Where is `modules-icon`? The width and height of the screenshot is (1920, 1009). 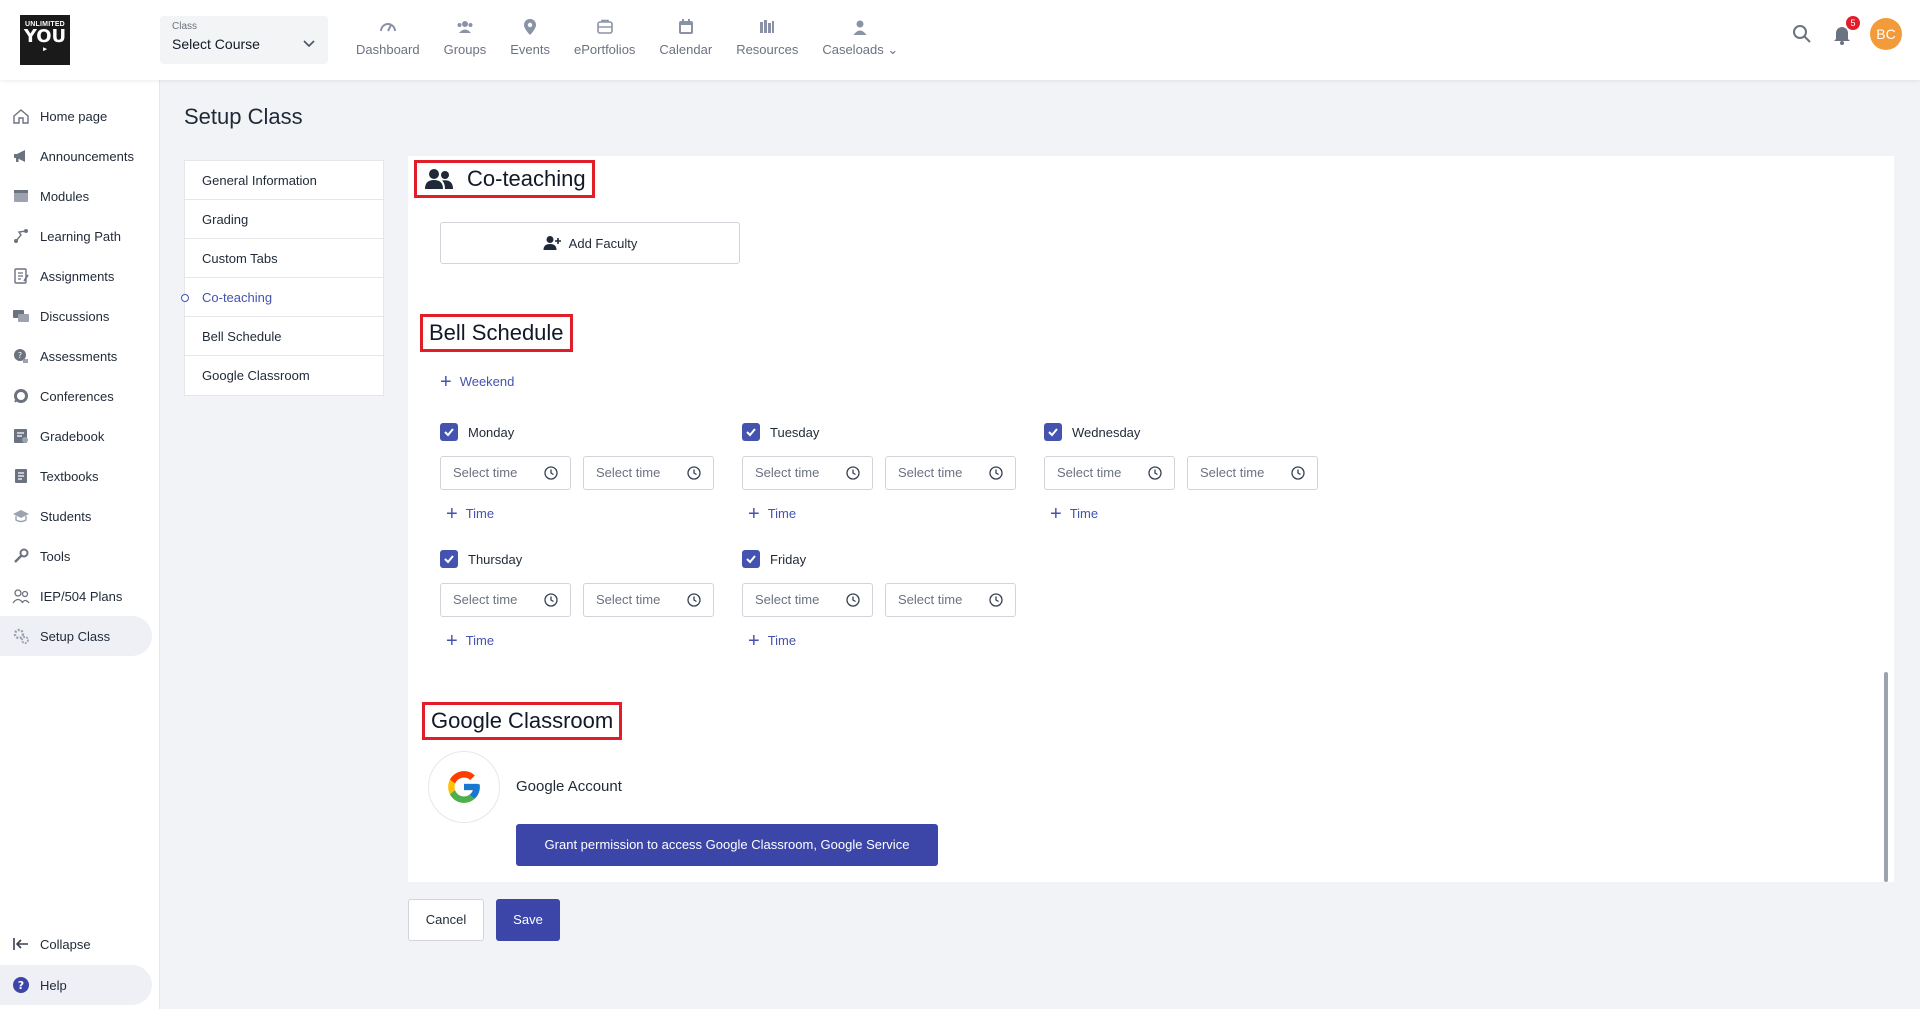
modules-icon is located at coordinates (21, 196).